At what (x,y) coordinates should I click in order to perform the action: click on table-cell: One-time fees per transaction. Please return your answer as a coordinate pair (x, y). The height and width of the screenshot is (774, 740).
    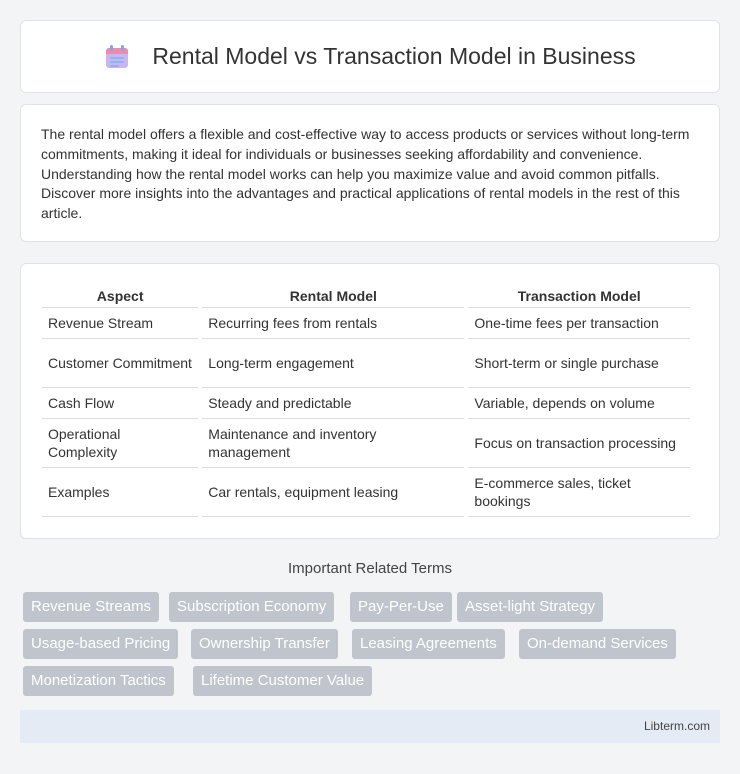
    Looking at the image, I should click on (579, 323).